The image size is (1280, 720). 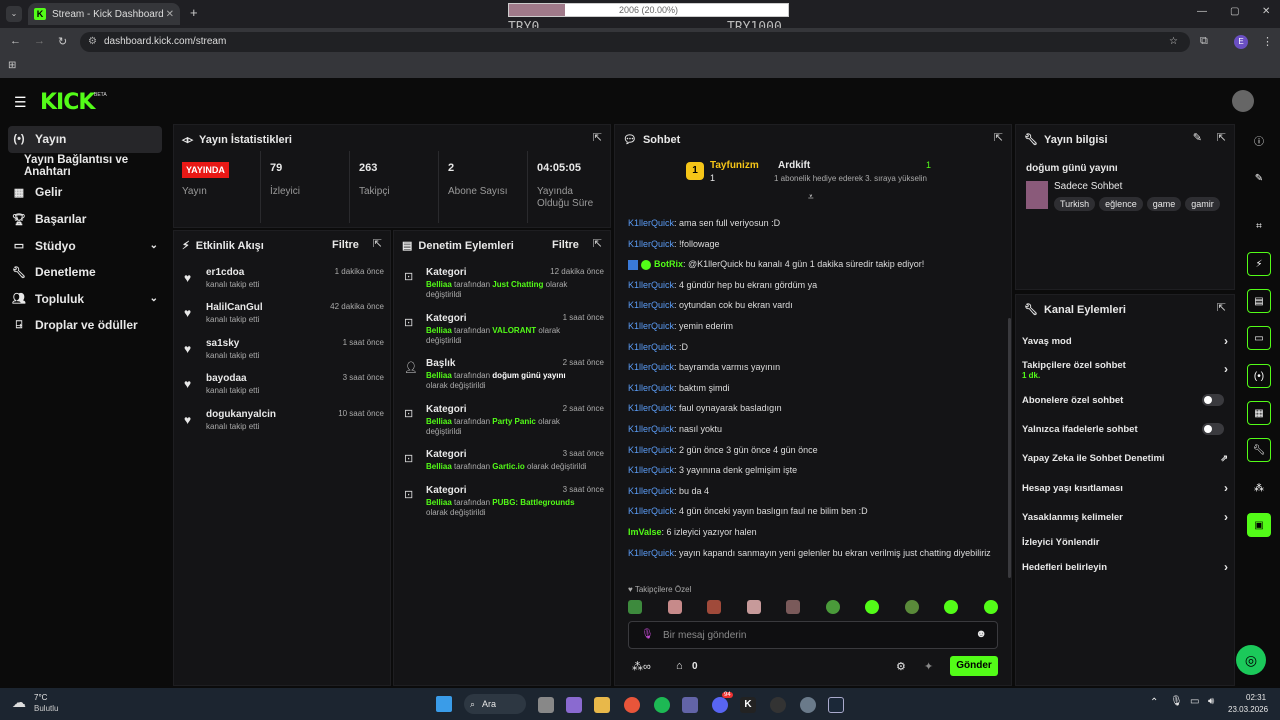 I want to click on slow-mode-row: Yavaş mod ›, so click(x=1125, y=341).